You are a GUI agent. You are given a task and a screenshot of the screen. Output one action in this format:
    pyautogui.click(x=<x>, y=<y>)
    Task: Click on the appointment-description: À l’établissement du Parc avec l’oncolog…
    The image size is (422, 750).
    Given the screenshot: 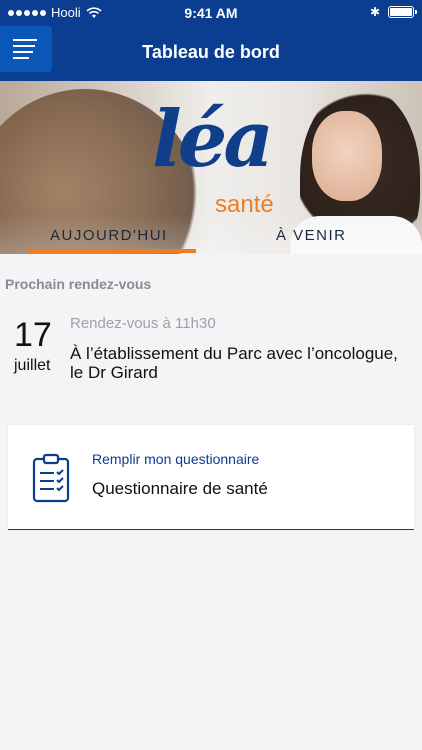 What is the action you would take?
    pyautogui.click(x=234, y=363)
    